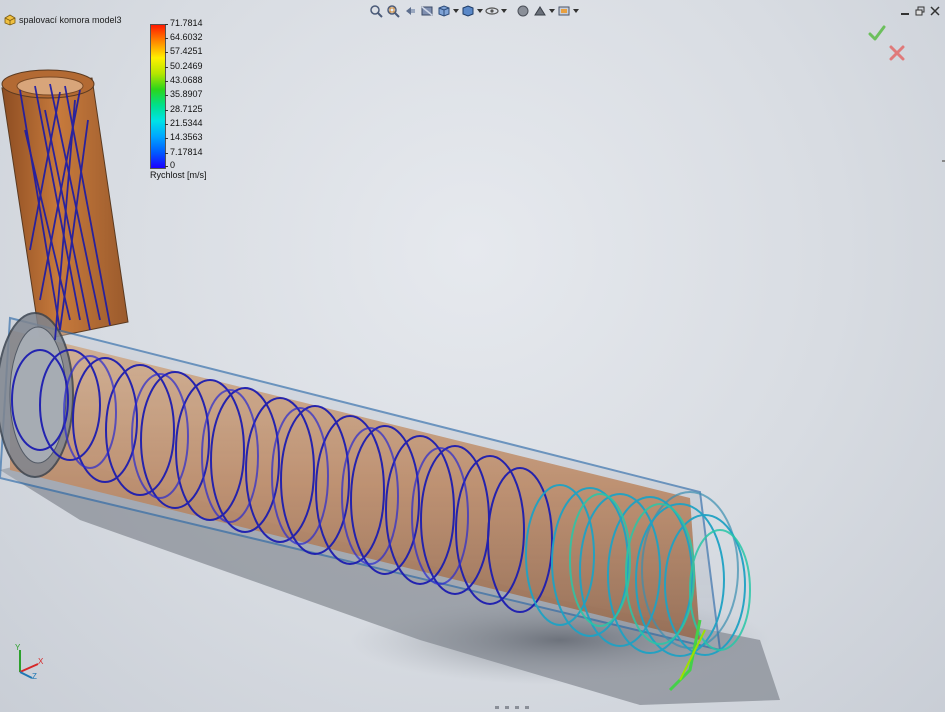 The width and height of the screenshot is (945, 712). Describe the element at coordinates (186, 109) in the screenshot. I see `legend-label: 28.7125` at that location.